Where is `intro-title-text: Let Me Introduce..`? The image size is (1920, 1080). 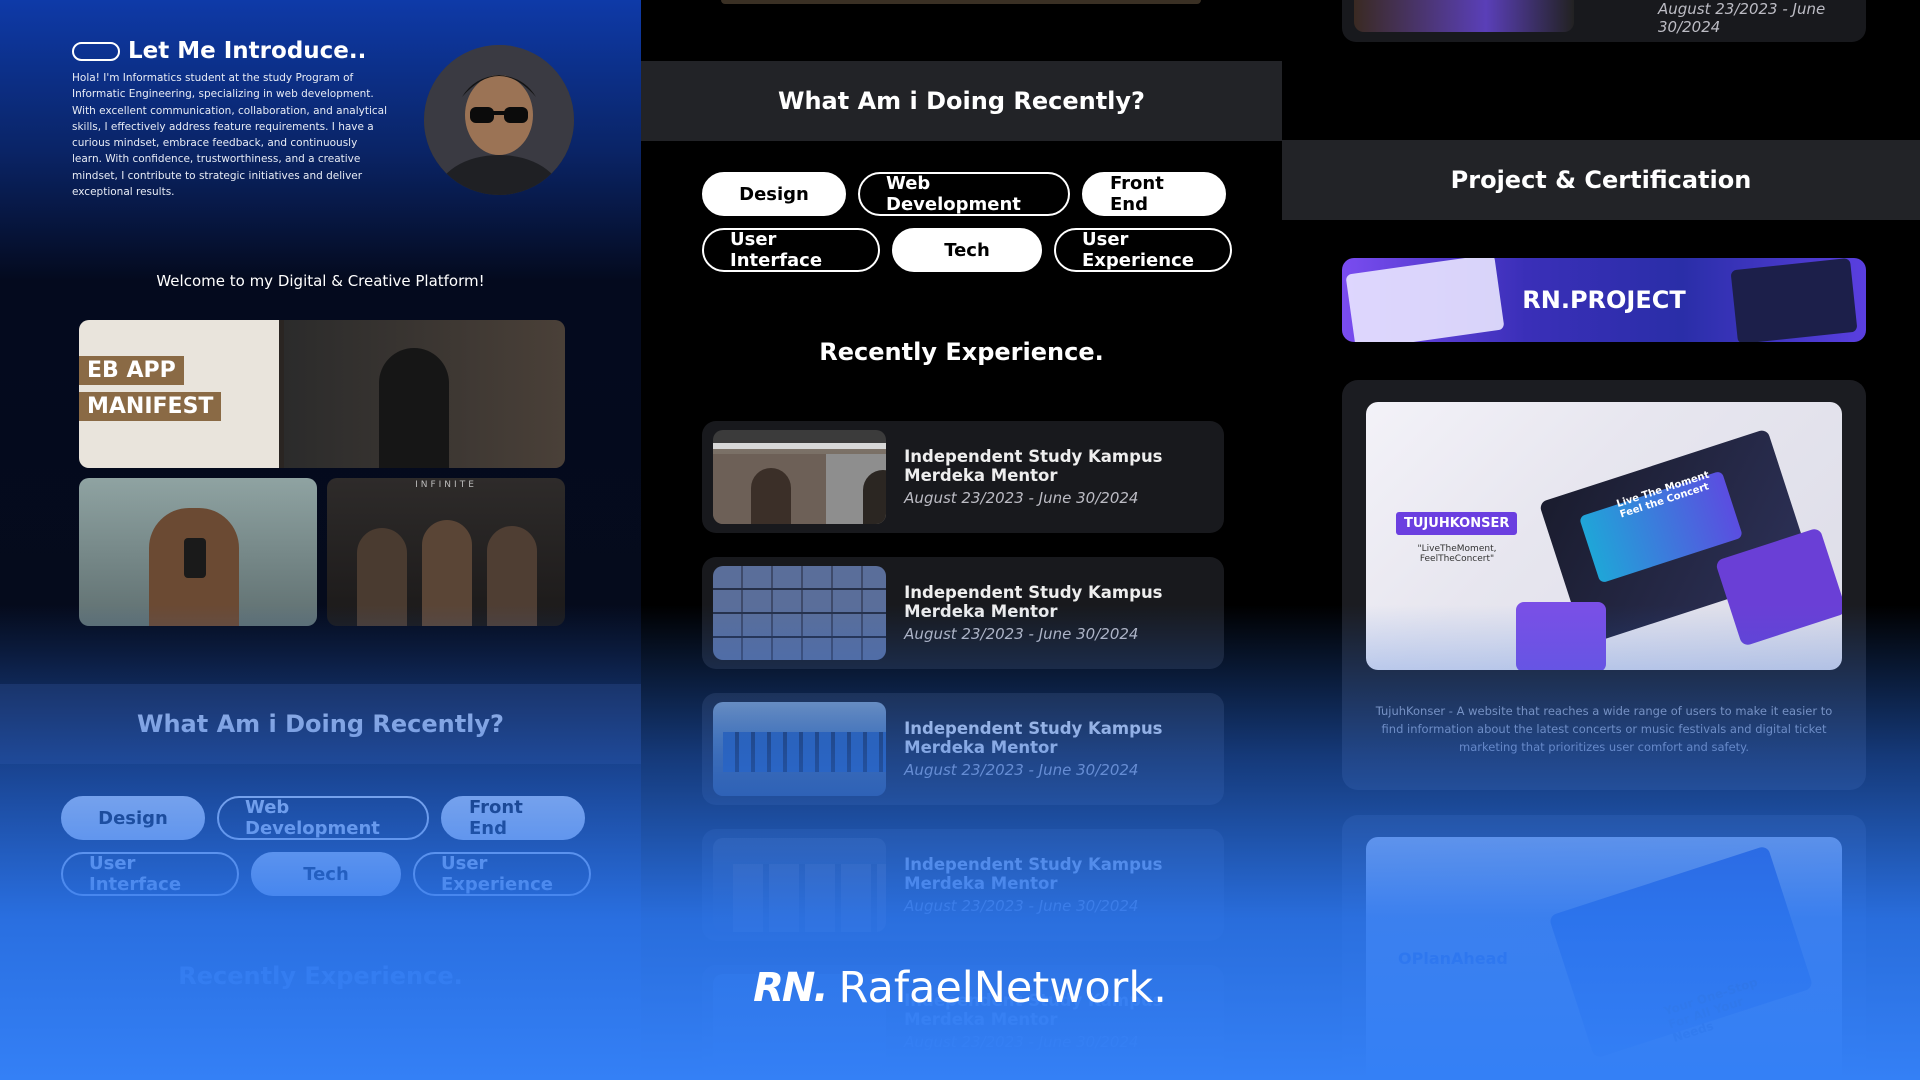 intro-title-text: Let Me Introduce.. is located at coordinates (247, 51).